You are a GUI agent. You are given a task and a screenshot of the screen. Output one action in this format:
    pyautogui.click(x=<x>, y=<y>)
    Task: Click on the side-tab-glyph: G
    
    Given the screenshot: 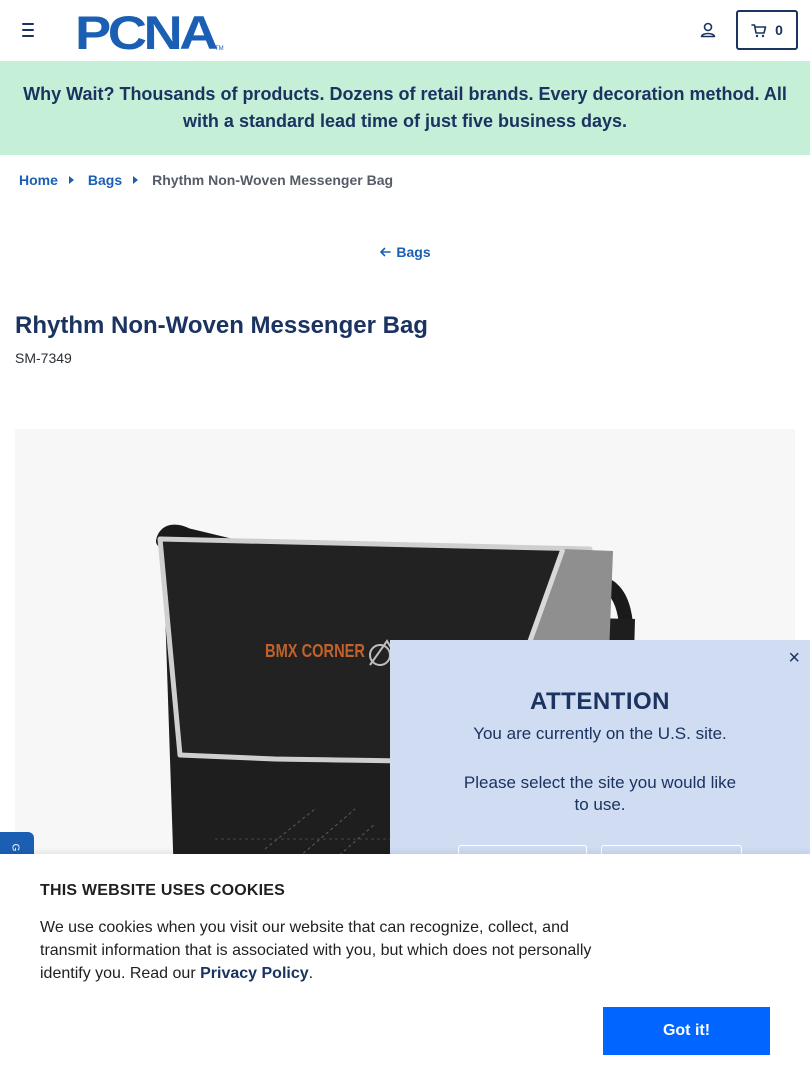 What is the action you would take?
    pyautogui.click(x=15, y=847)
    